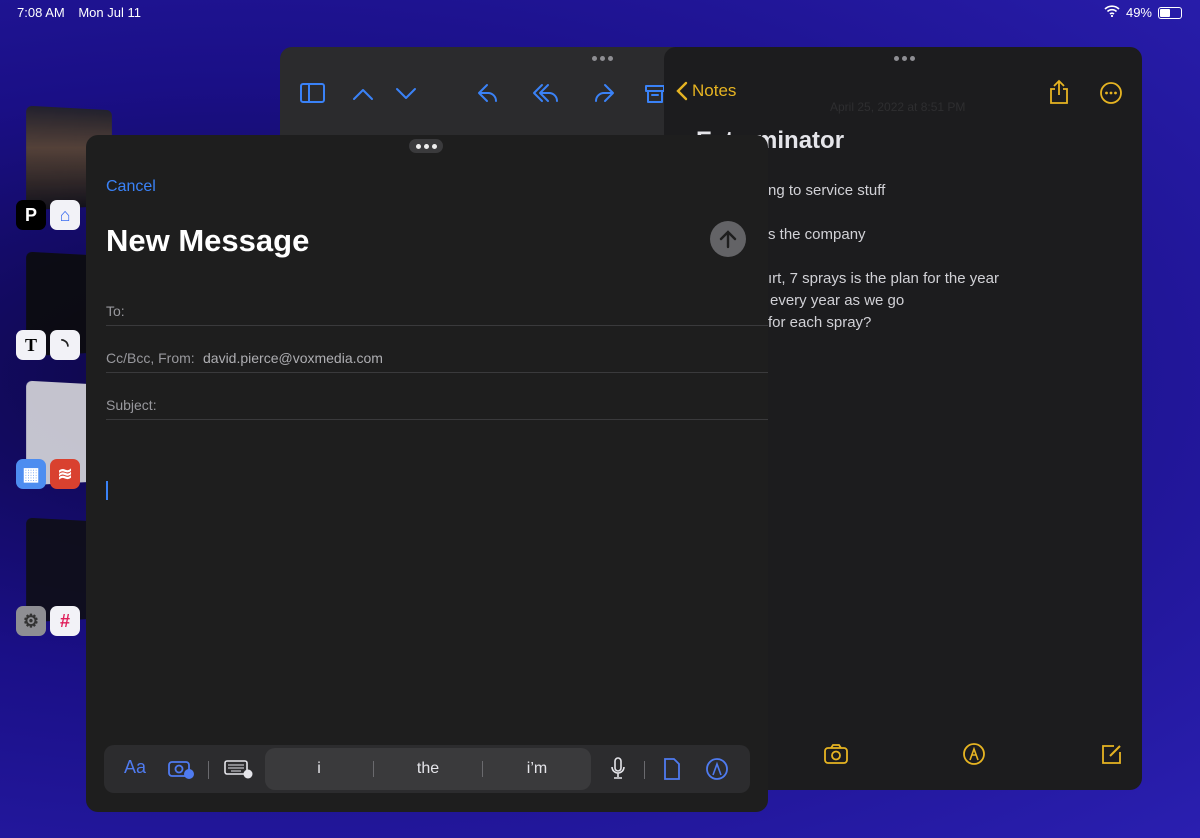 Image resolution: width=1200 pixels, height=838 pixels. What do you see at coordinates (826, 190) in the screenshot?
I see `note-line: ng to service stuff` at bounding box center [826, 190].